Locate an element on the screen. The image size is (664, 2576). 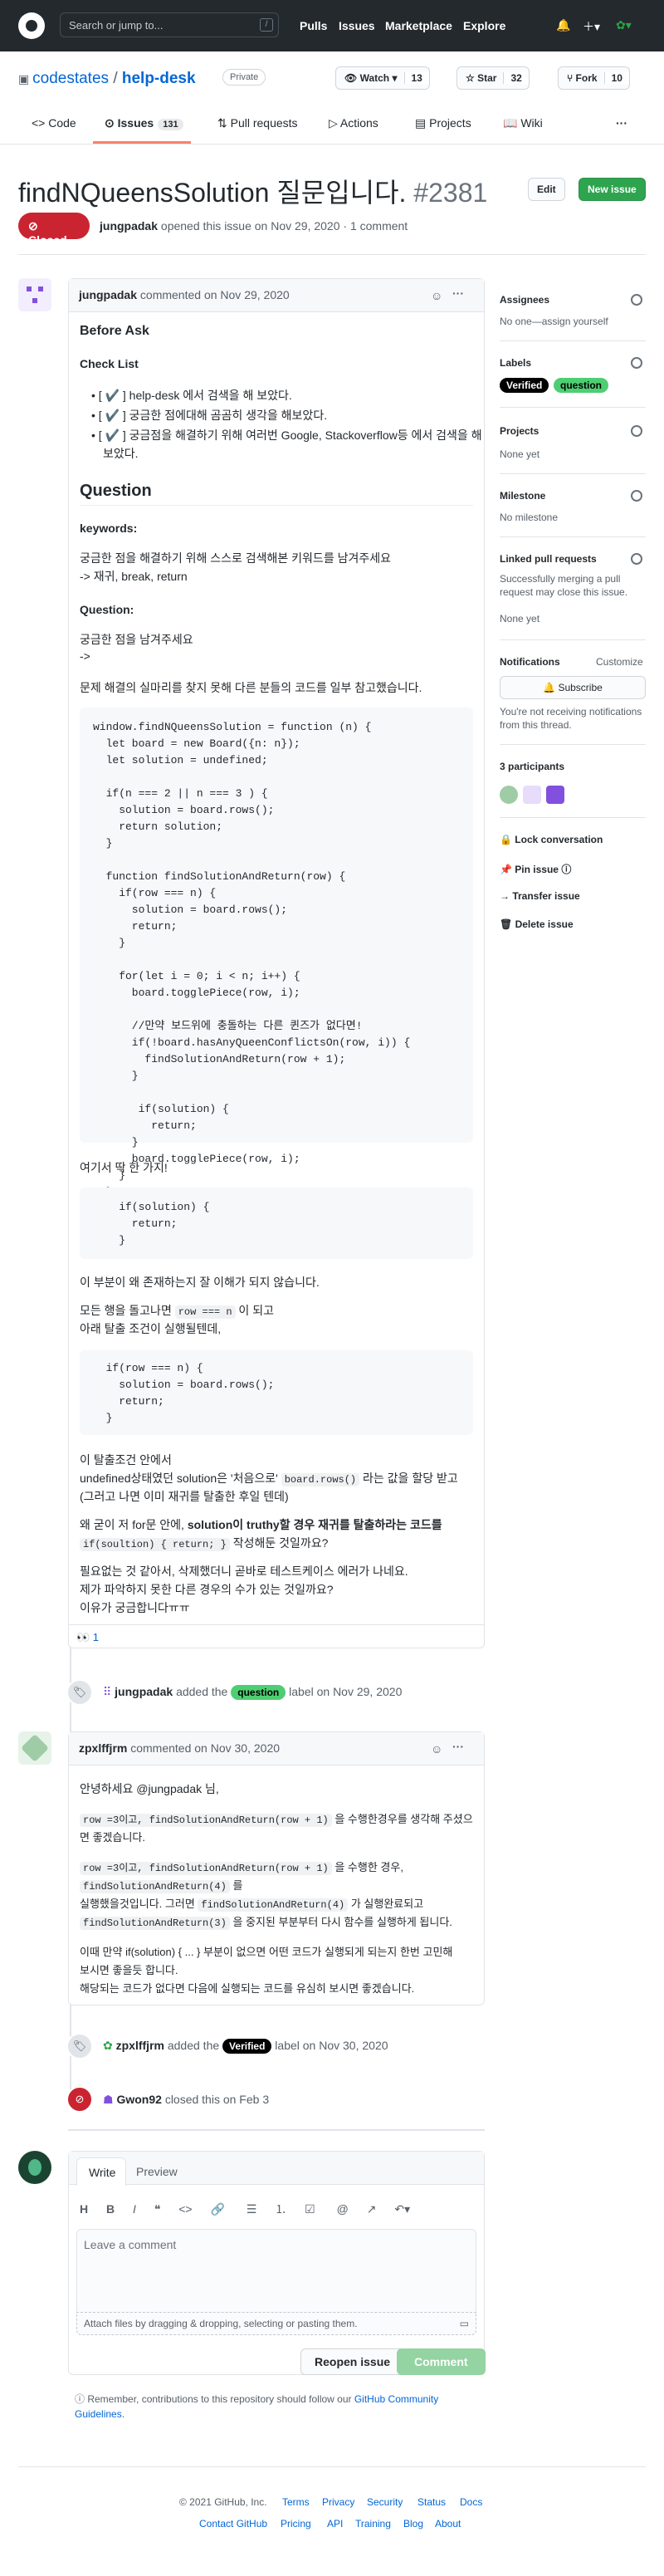
star-count: 32 is located at coordinates (516, 78).